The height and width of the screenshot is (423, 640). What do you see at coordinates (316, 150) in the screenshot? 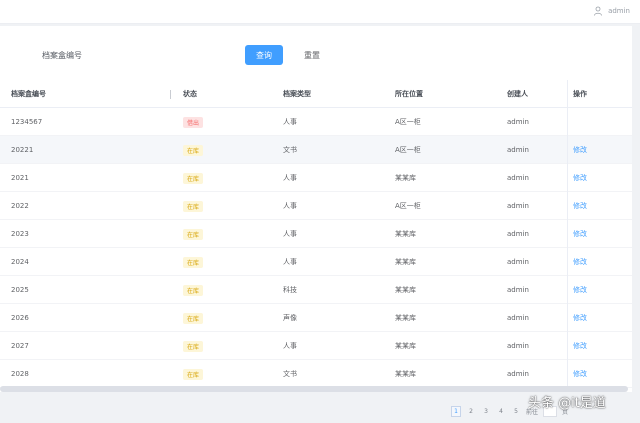
I see `table-row: 20221 在库 文书 A区一柜 admin 修改` at bounding box center [316, 150].